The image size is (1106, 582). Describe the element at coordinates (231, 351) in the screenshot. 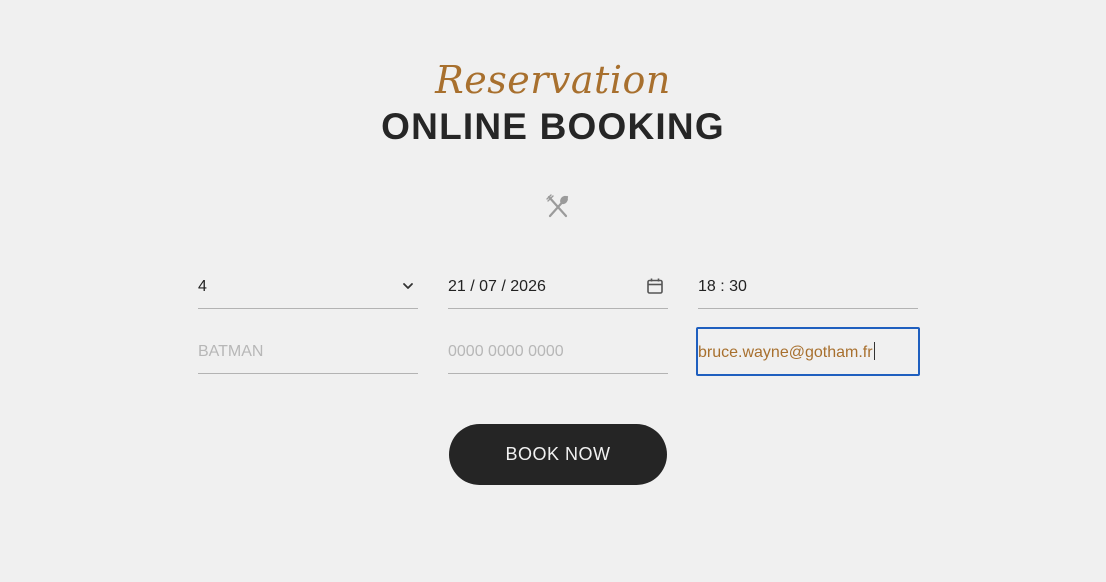

I see `name-placeholder: BATMAN` at that location.